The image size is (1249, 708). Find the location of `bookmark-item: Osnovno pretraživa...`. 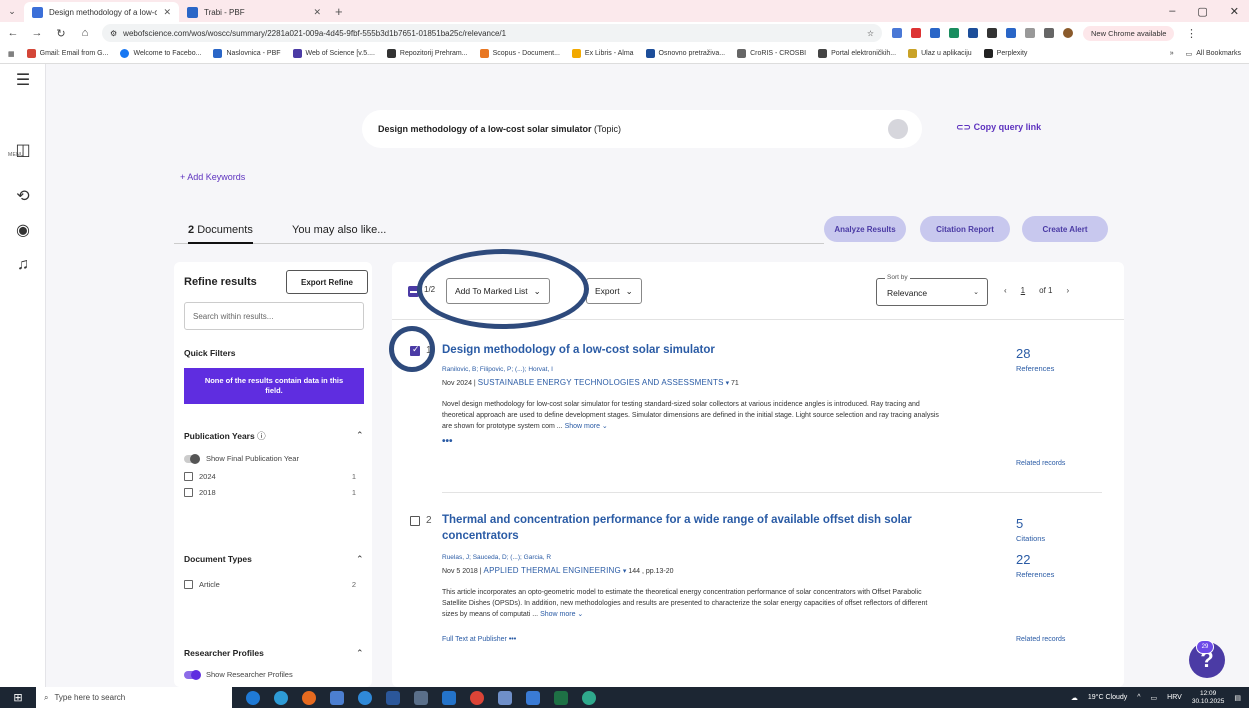

bookmark-item: Osnovno pretraživa... is located at coordinates (685, 53).